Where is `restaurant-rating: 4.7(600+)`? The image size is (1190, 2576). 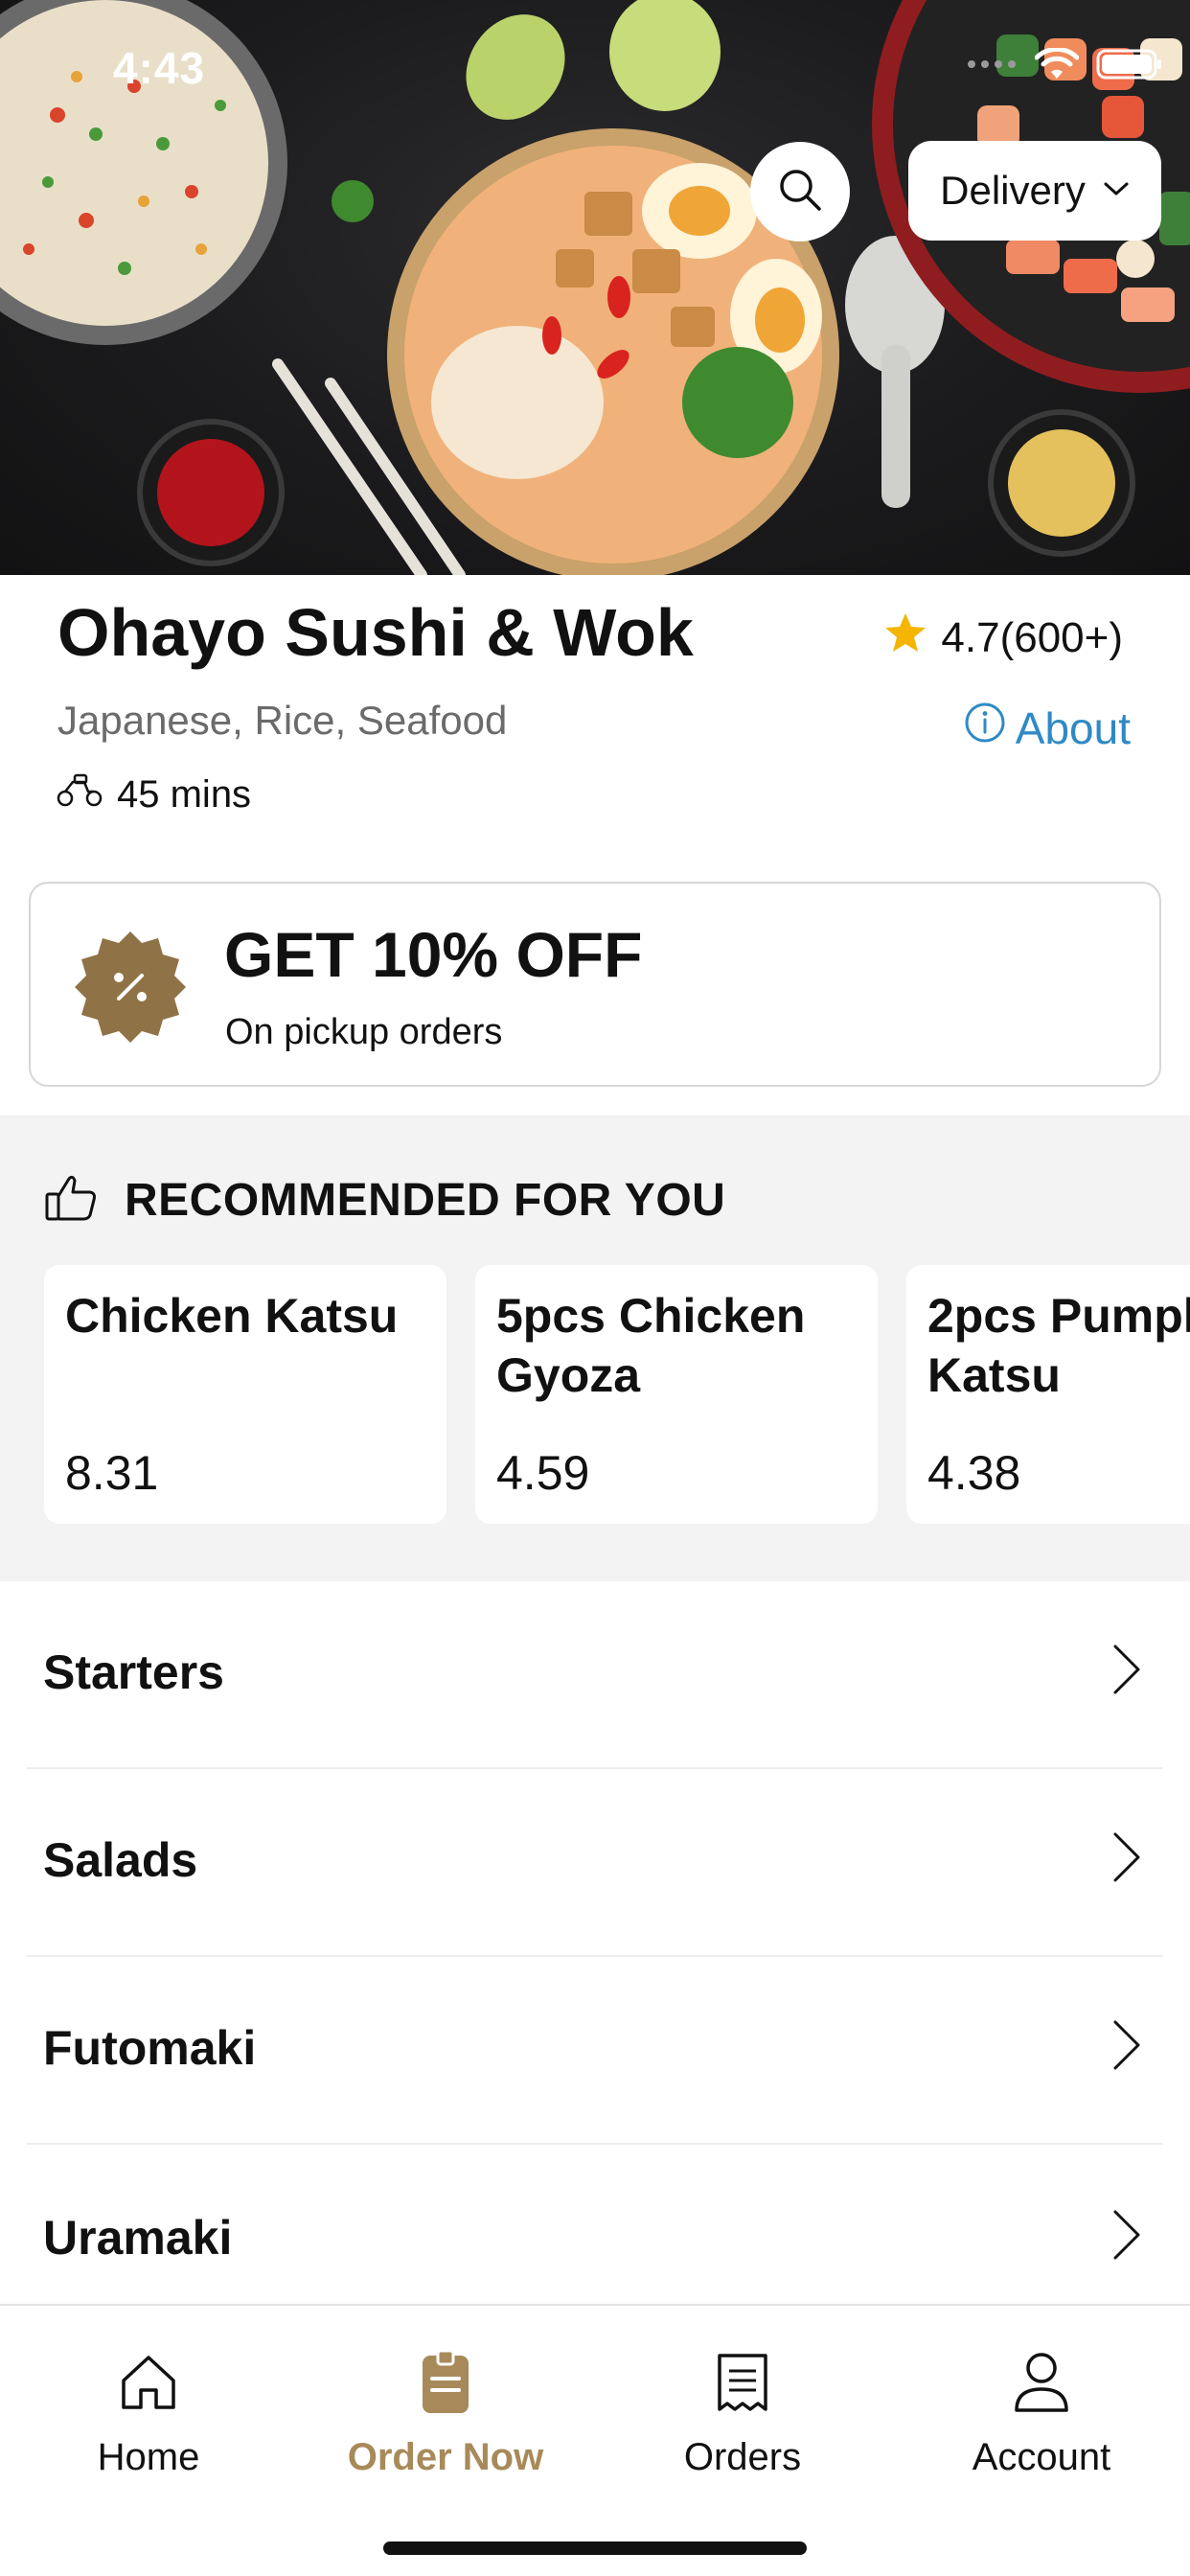
restaurant-rating: 4.7(600+) is located at coordinates (1003, 637).